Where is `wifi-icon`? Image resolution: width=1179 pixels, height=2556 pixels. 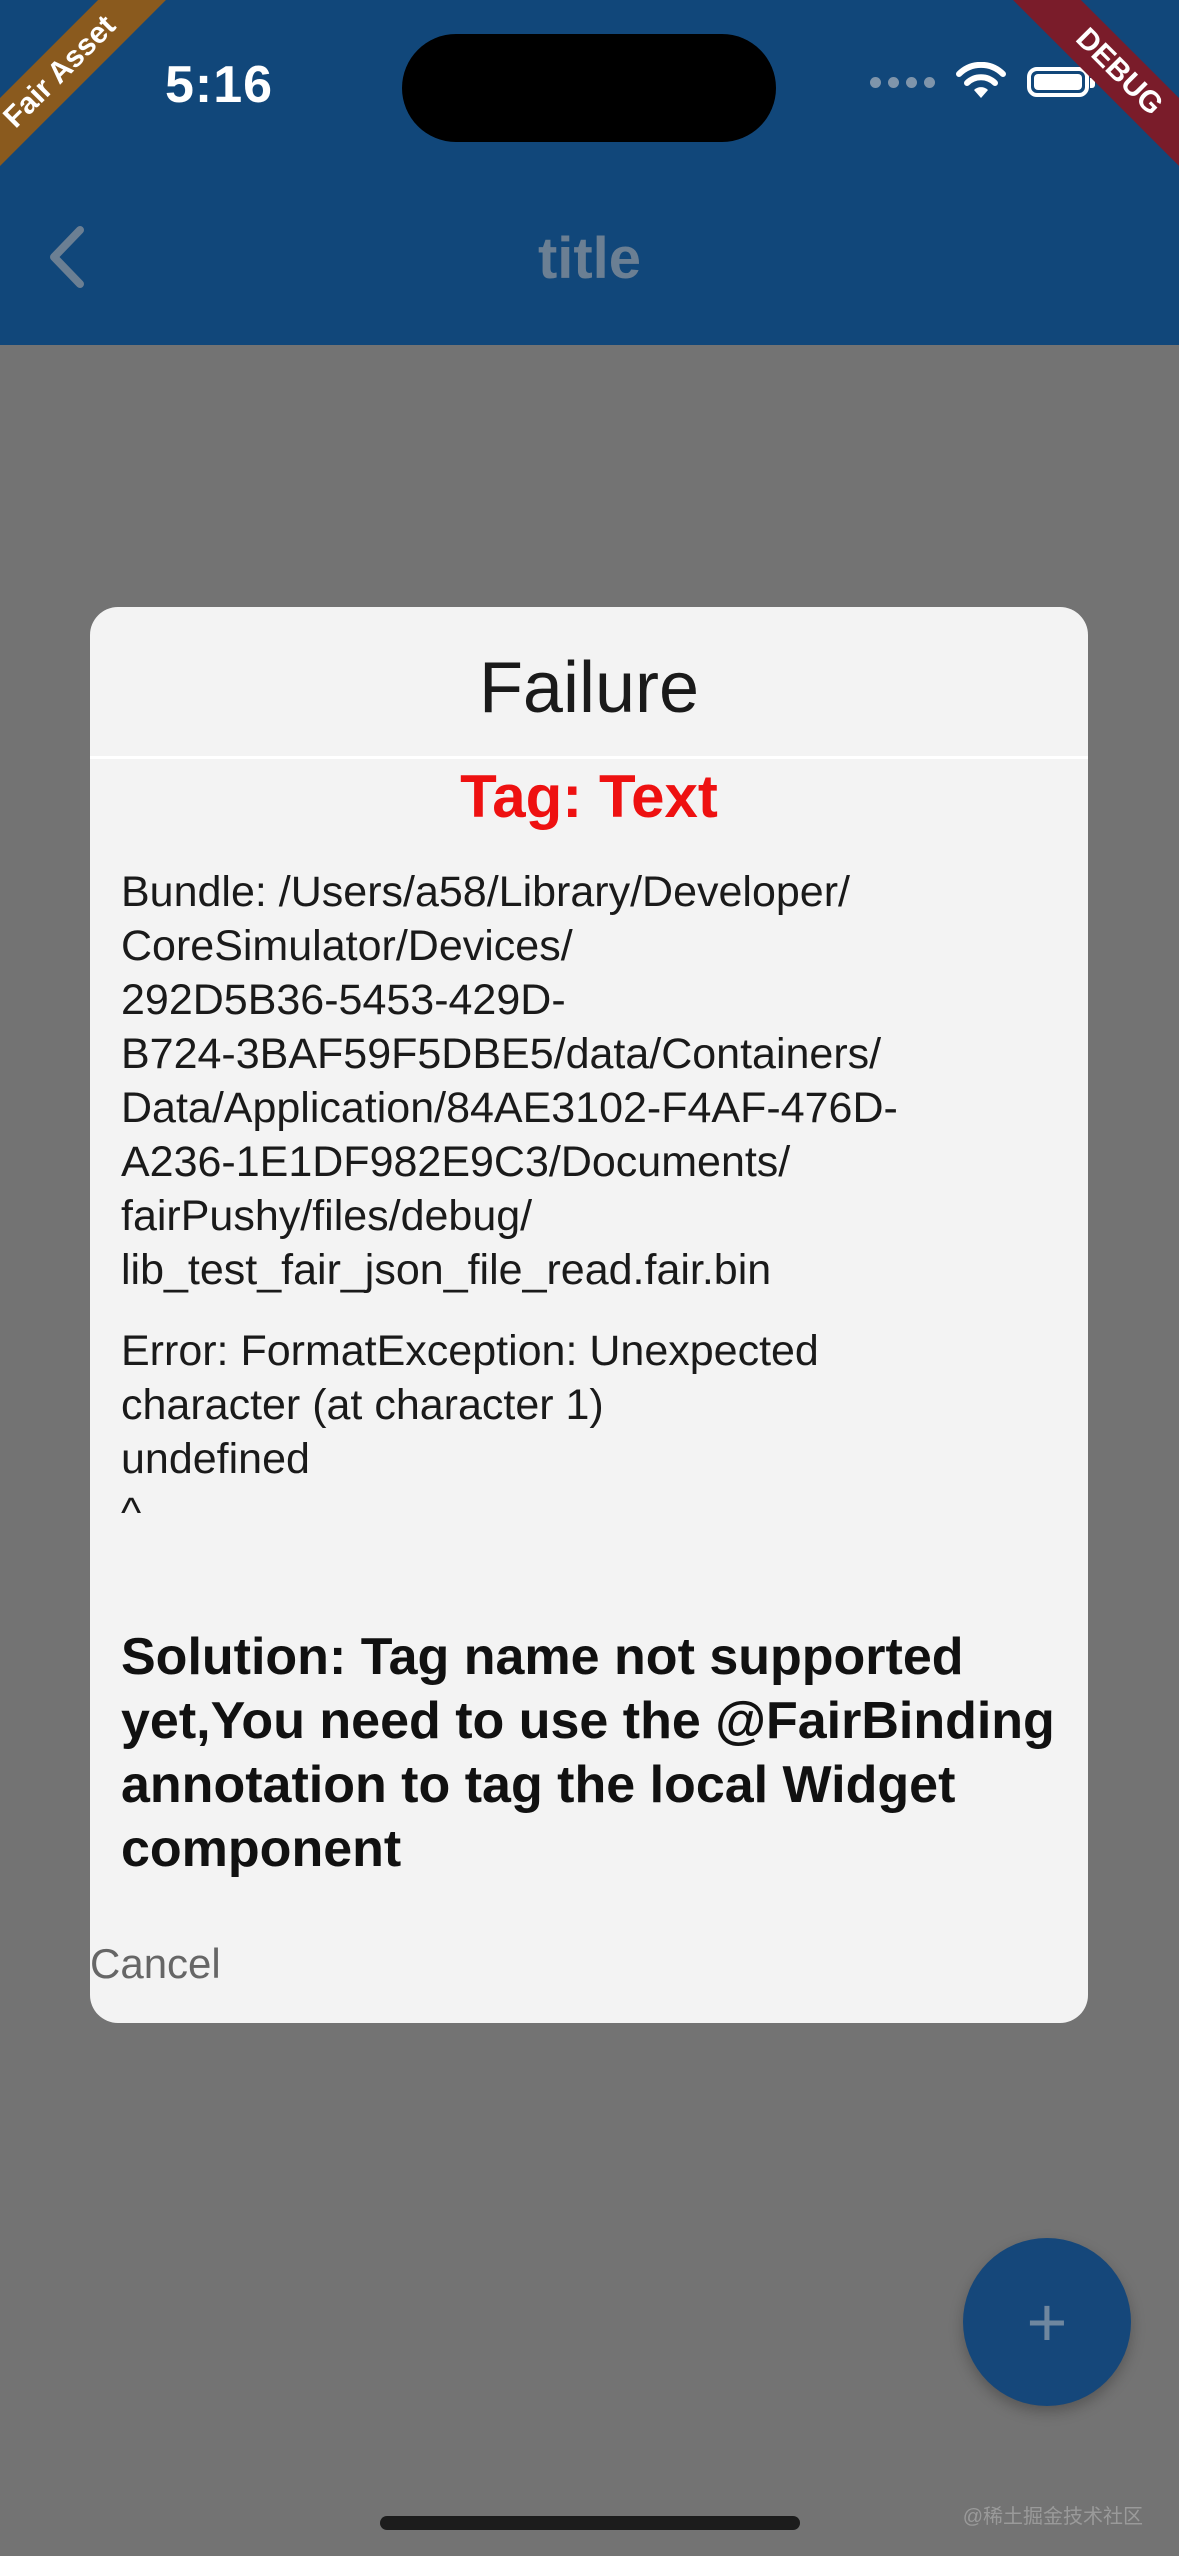 wifi-icon is located at coordinates (981, 80).